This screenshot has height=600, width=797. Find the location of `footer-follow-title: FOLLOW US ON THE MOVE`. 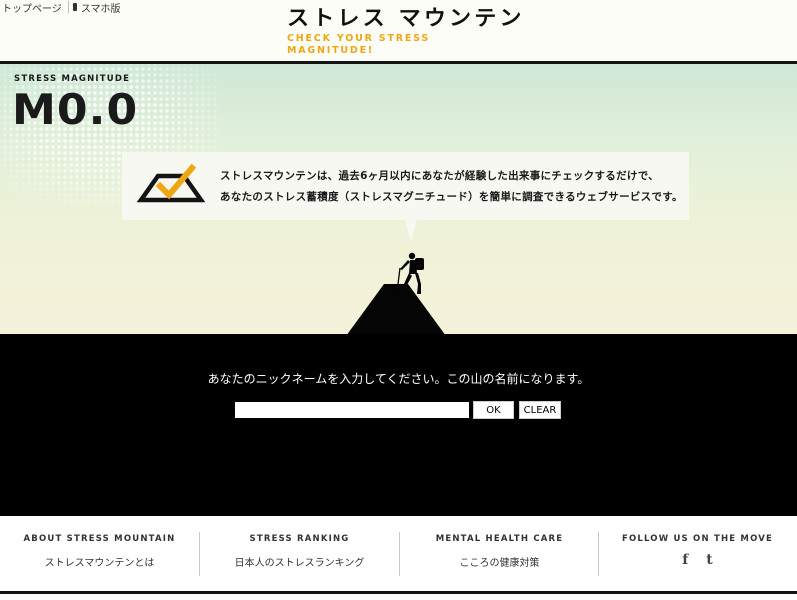

footer-follow-title: FOLLOW US ON THE MOVE is located at coordinates (697, 539).